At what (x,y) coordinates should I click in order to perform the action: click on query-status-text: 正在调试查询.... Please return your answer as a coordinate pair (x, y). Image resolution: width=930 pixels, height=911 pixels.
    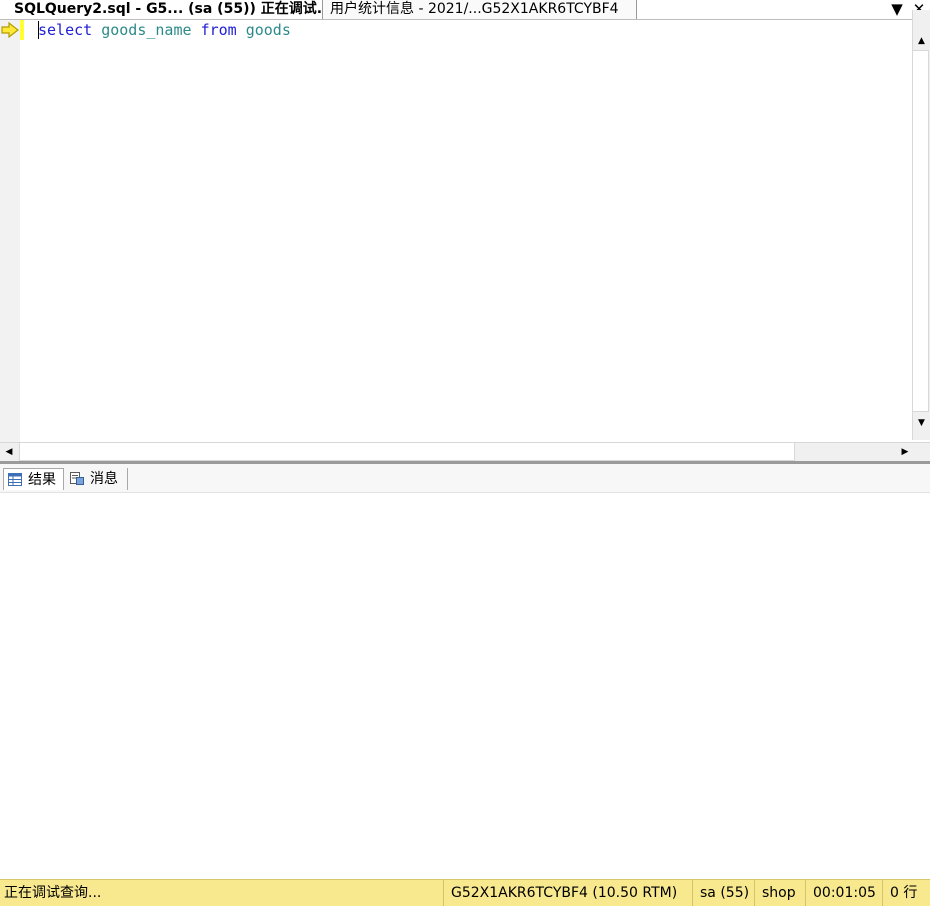
    Looking at the image, I should click on (53, 893).